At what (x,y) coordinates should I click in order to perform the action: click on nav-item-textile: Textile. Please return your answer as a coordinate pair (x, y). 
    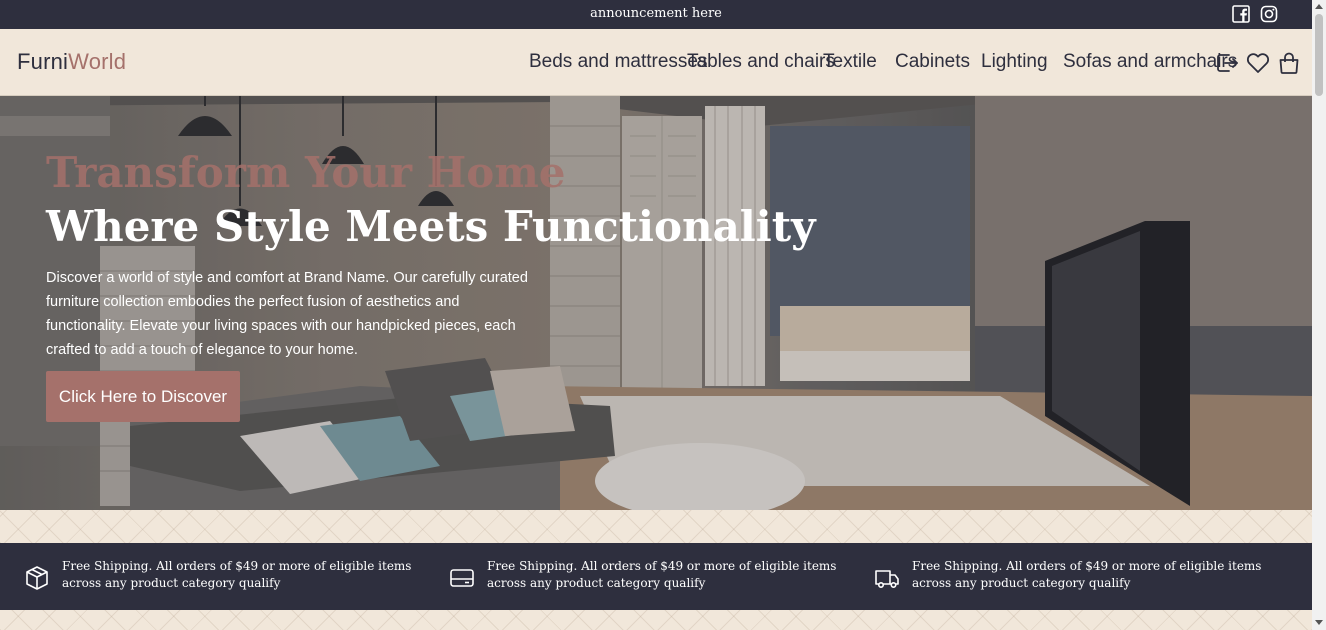
    Looking at the image, I should click on (850, 62).